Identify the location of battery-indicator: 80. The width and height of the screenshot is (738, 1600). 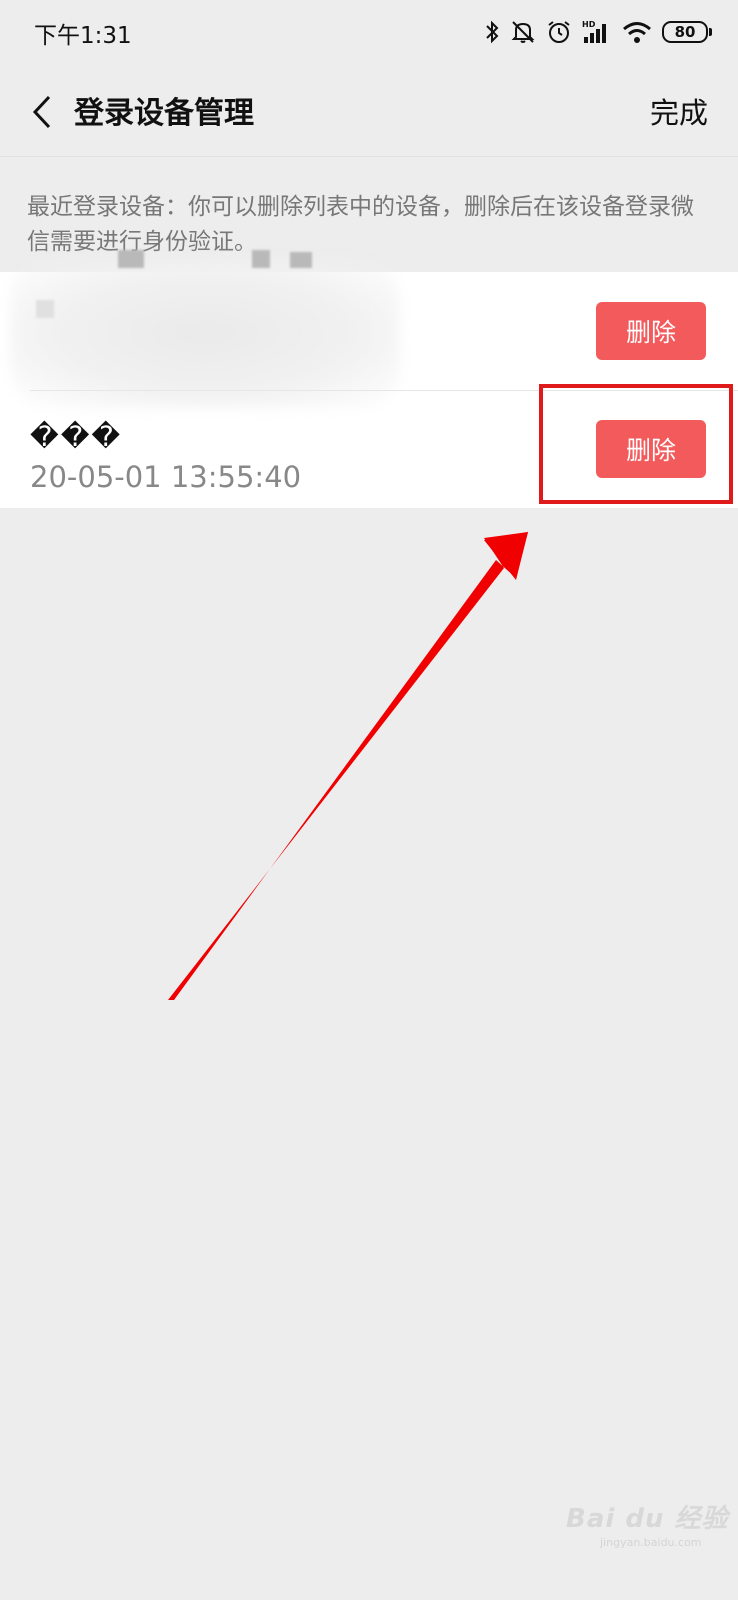
(687, 32).